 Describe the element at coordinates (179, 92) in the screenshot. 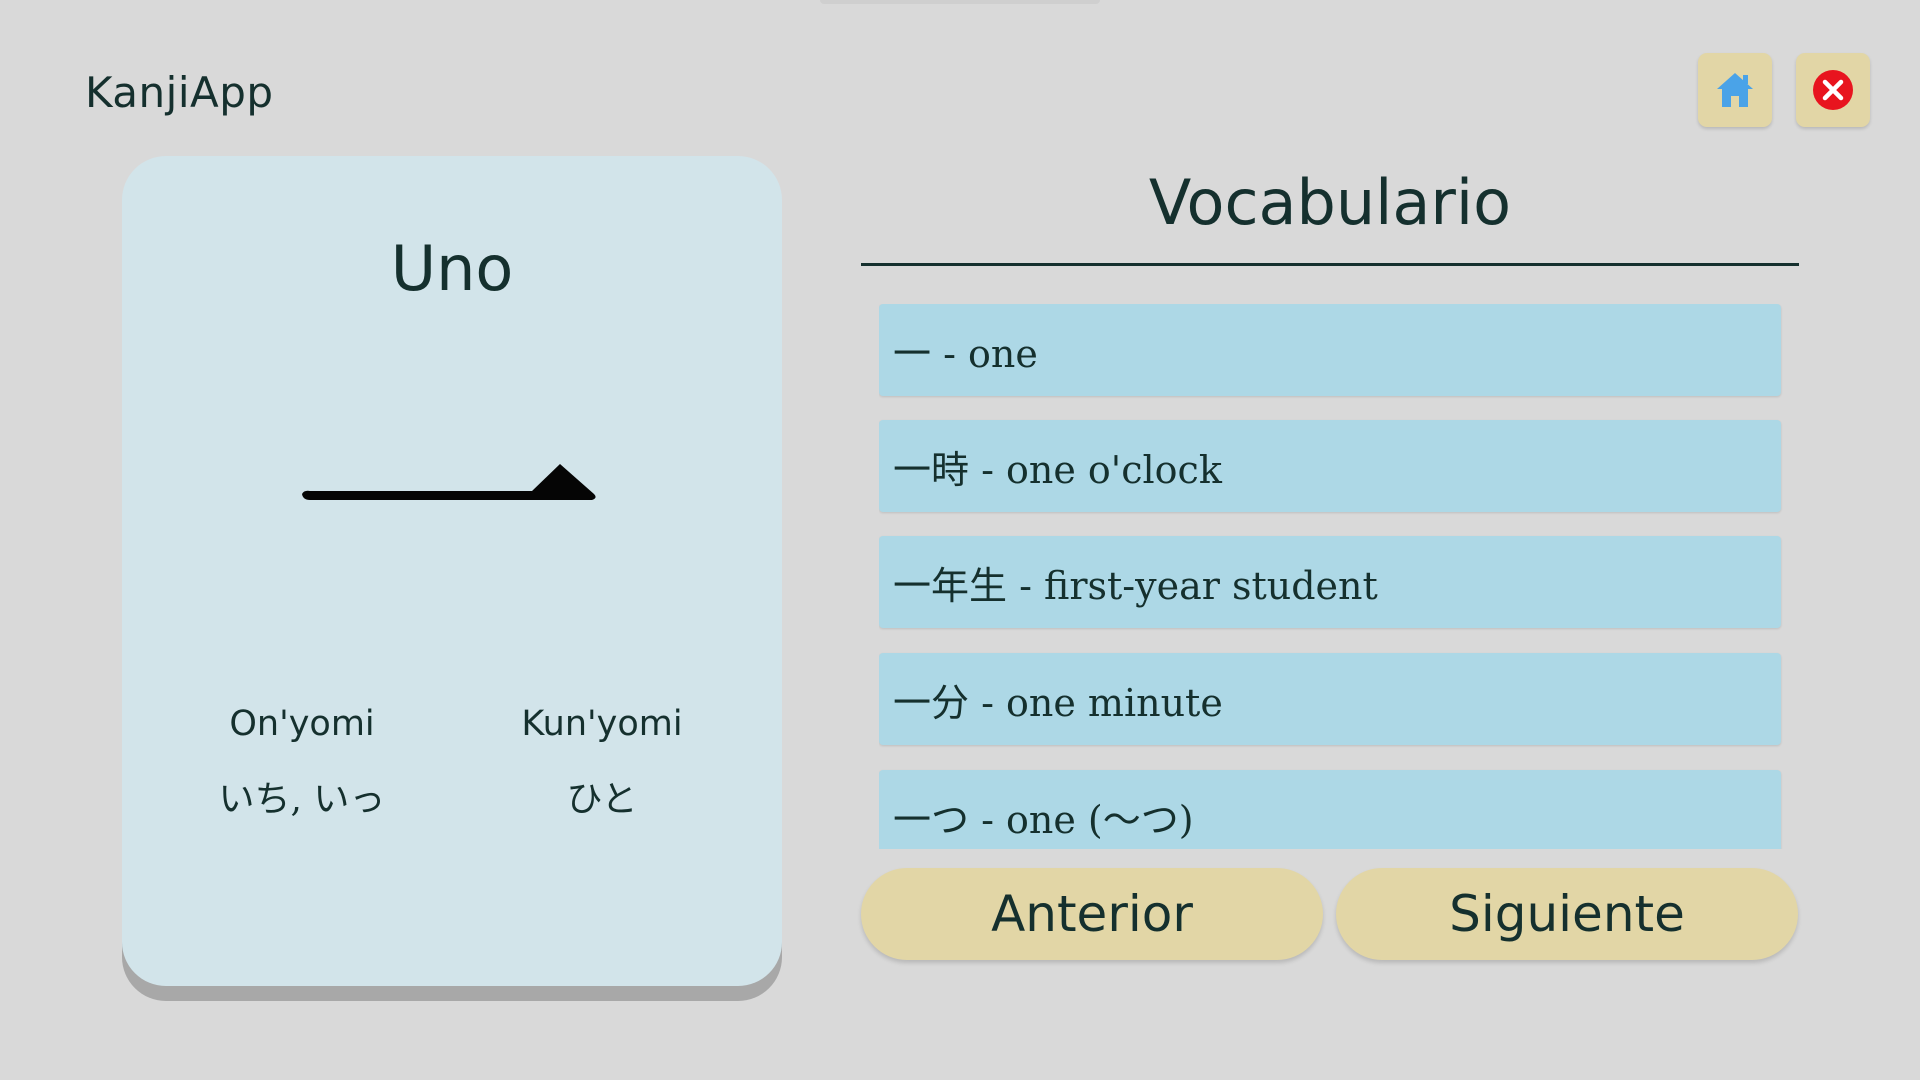

I see `app-title: KanjiApp` at that location.